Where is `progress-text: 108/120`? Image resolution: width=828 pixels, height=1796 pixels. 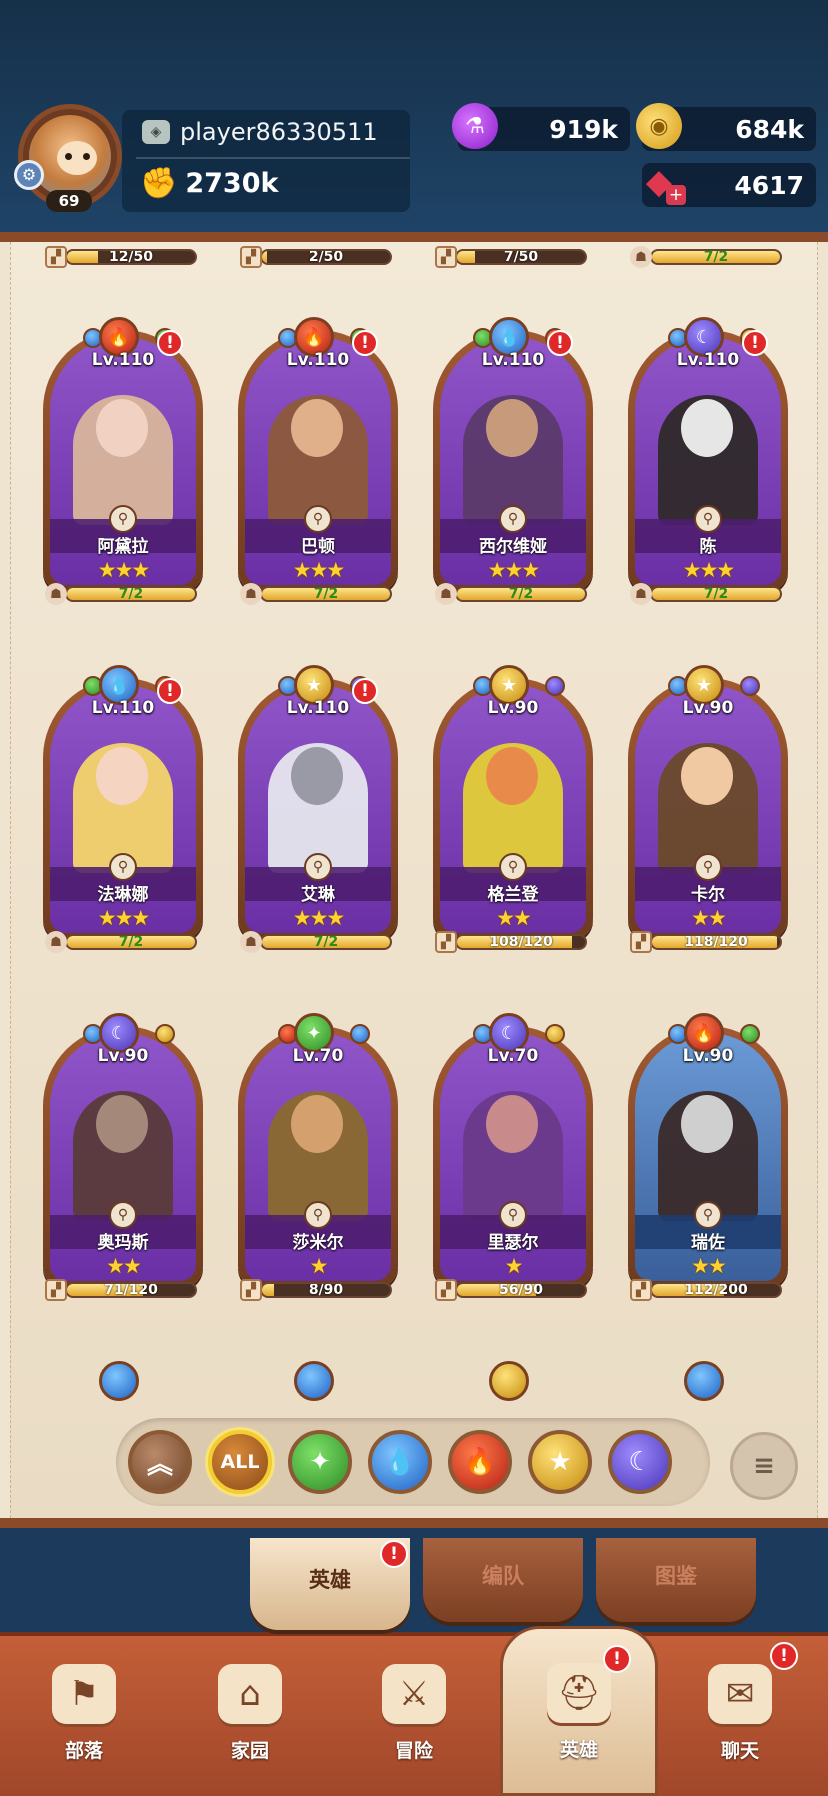 progress-text: 108/120 is located at coordinates (521, 942).